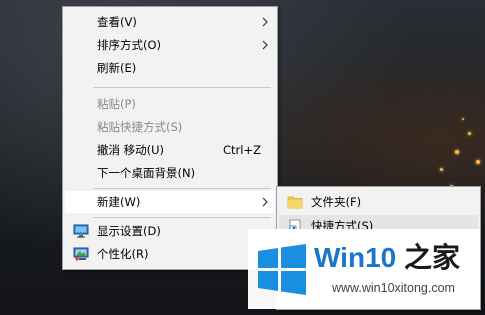 Image resolution: width=485 pixels, height=315 pixels. I want to click on menu-item-undo-move: 撤消 移动(U) Ctrl+Z, so click(170, 150).